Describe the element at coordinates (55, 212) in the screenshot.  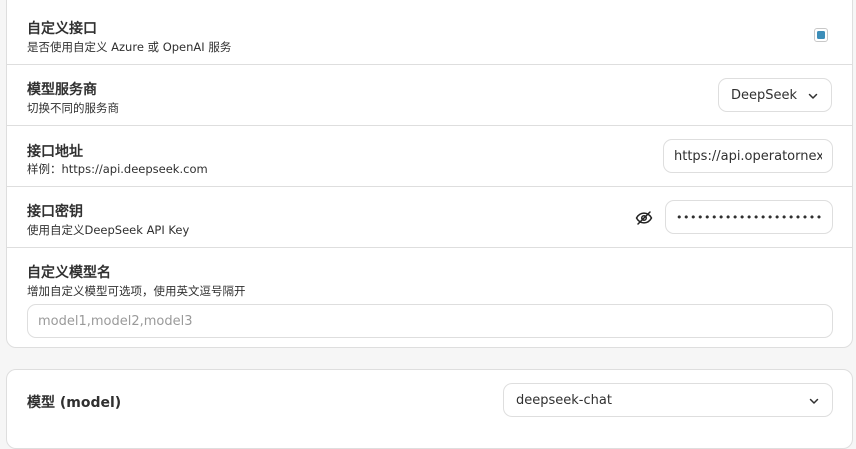
I see `api-key-title: 接口密钥` at that location.